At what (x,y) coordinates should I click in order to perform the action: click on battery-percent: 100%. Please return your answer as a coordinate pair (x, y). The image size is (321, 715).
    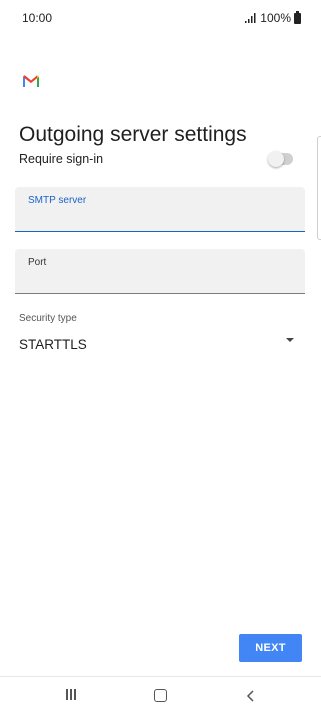
    Looking at the image, I should click on (275, 18).